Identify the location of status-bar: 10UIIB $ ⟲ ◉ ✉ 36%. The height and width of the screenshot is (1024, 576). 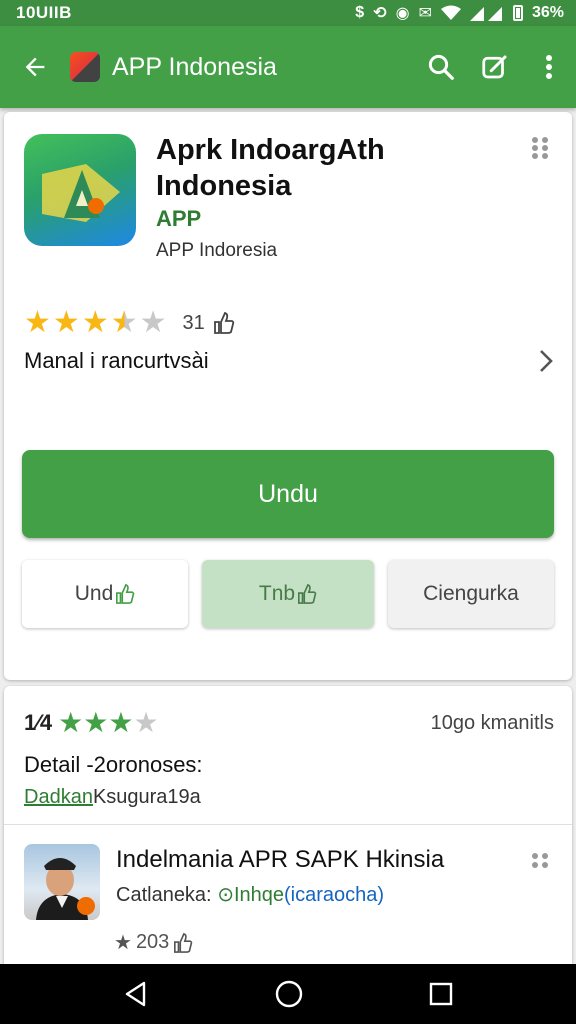
(288, 13).